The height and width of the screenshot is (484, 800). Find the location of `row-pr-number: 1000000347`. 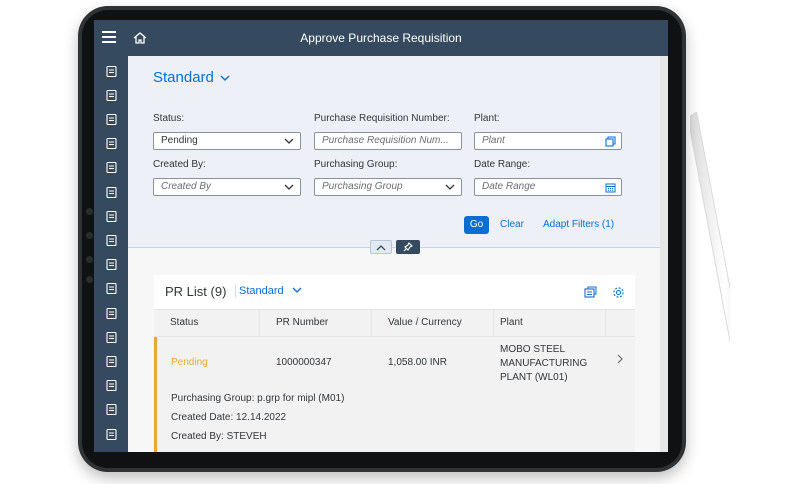

row-pr-number: 1000000347 is located at coordinates (304, 362).